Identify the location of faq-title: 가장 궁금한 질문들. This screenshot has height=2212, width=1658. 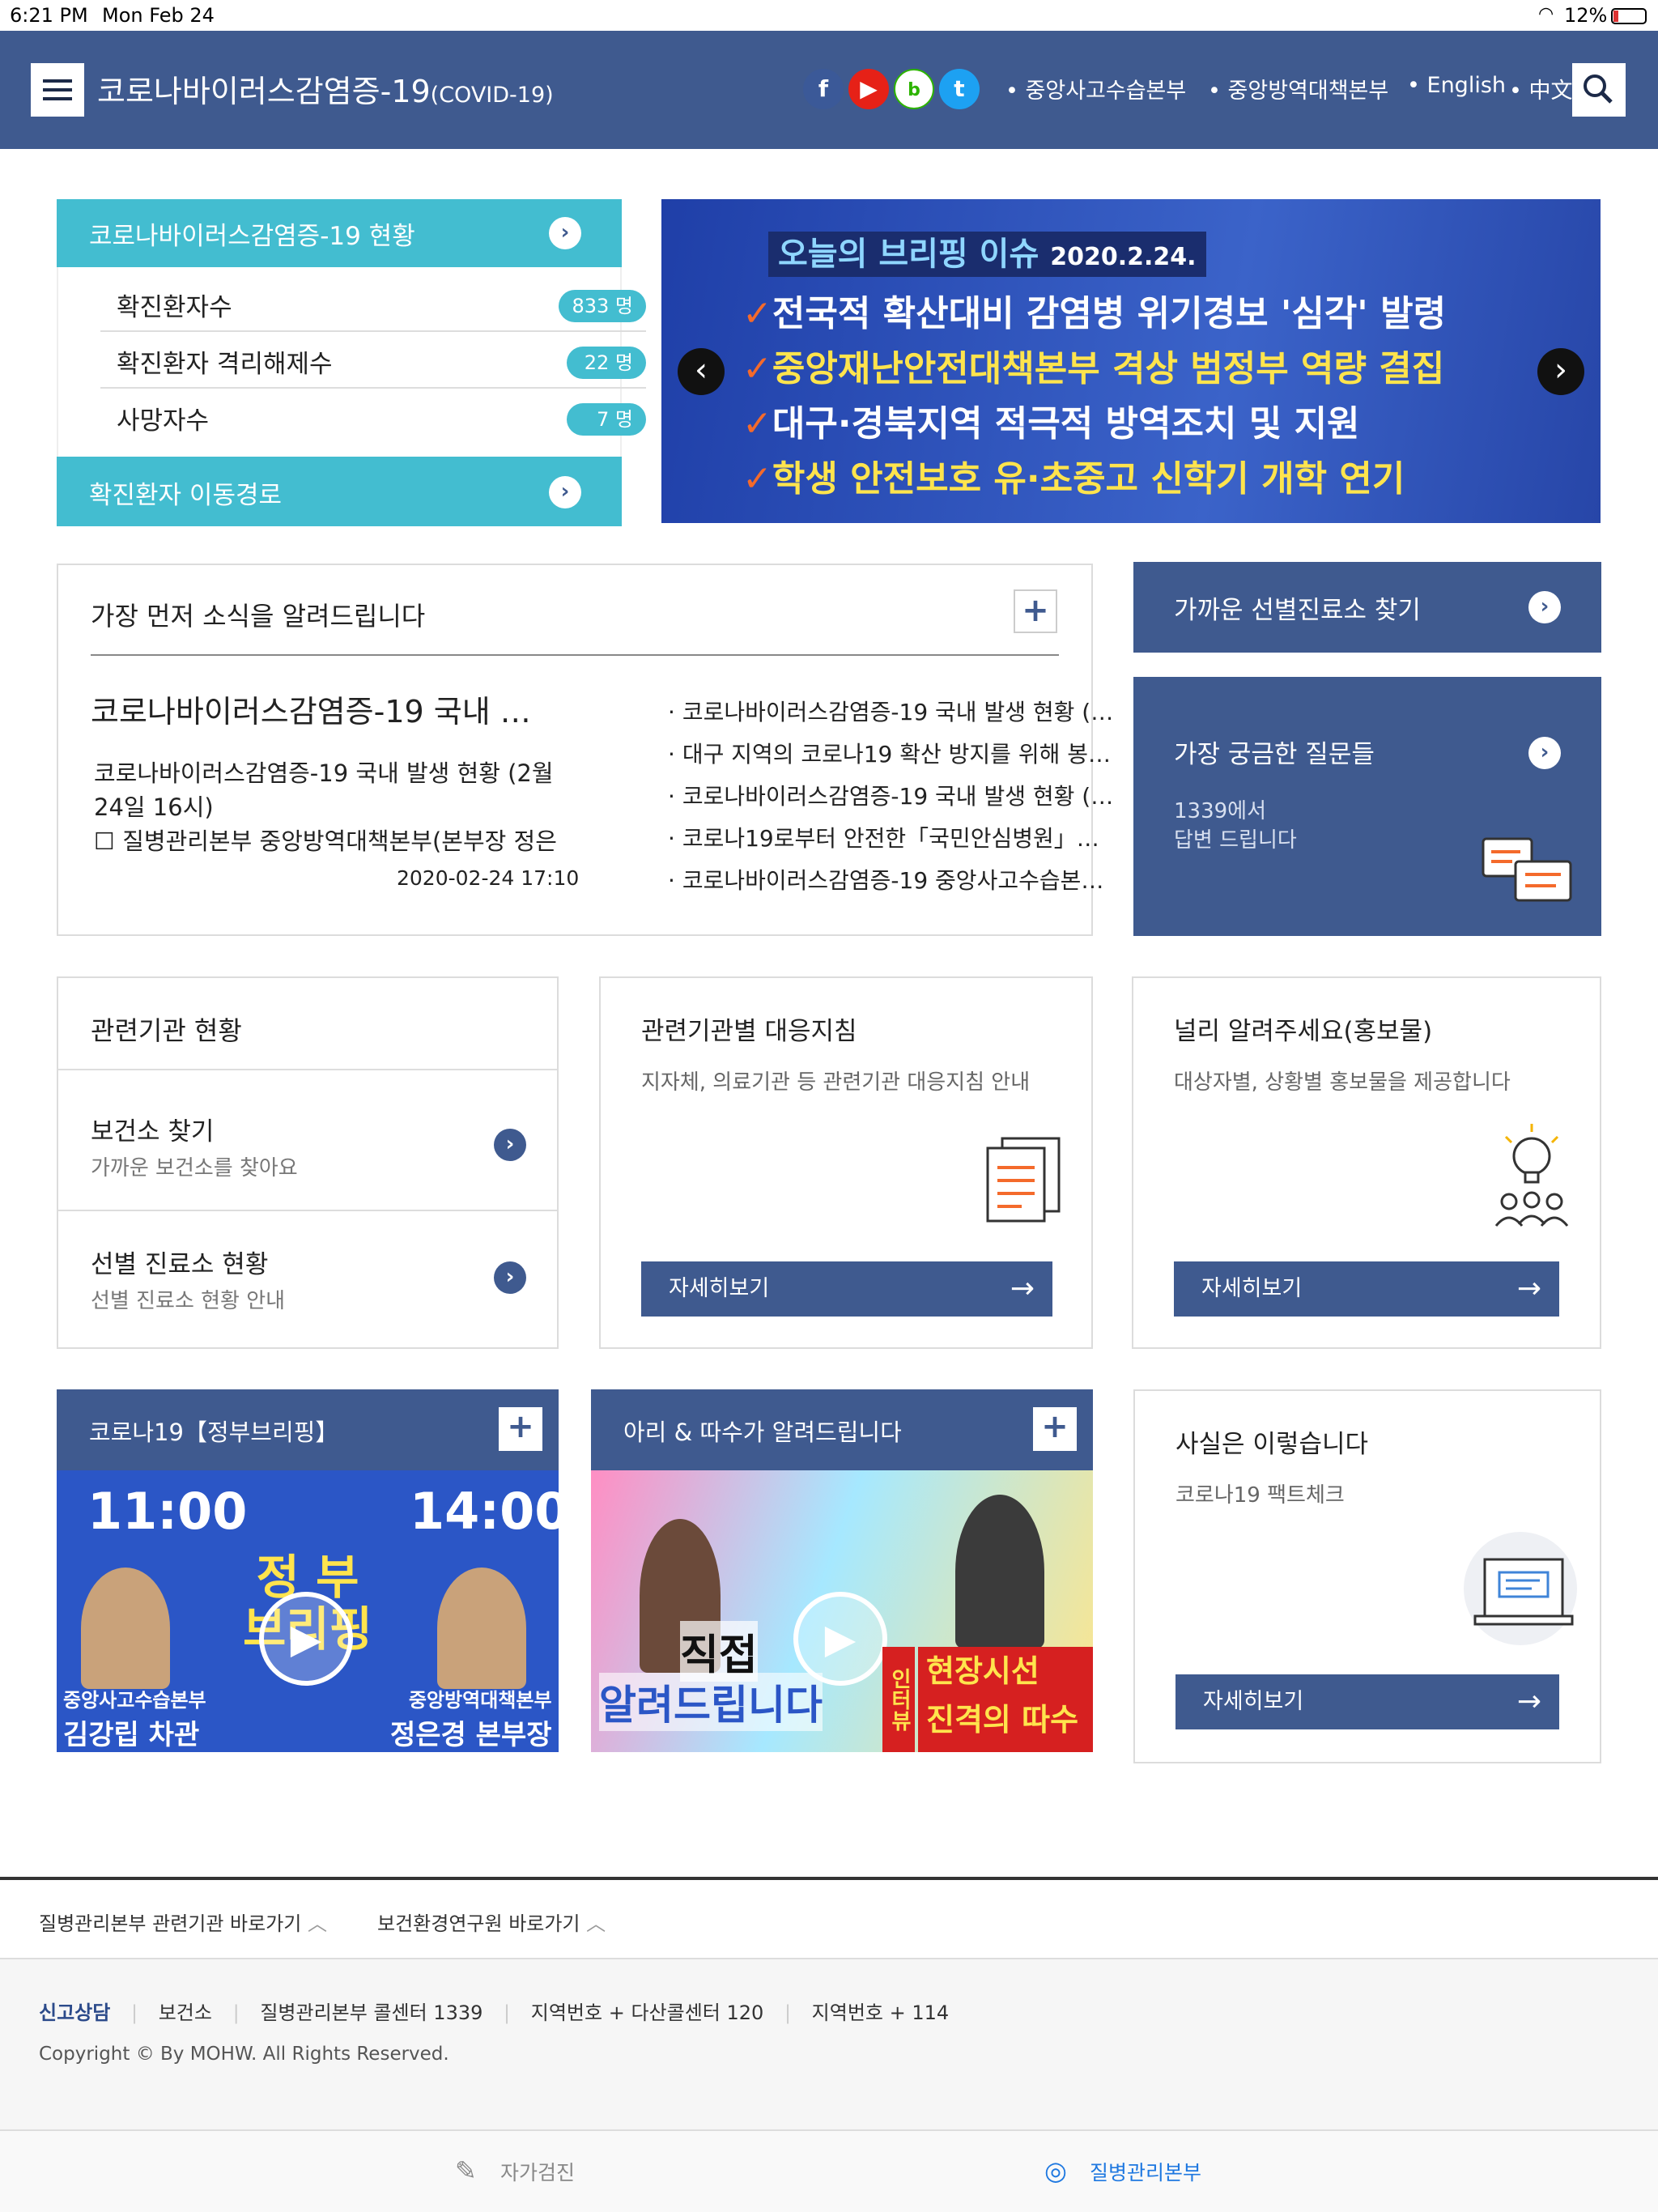
(1274, 754).